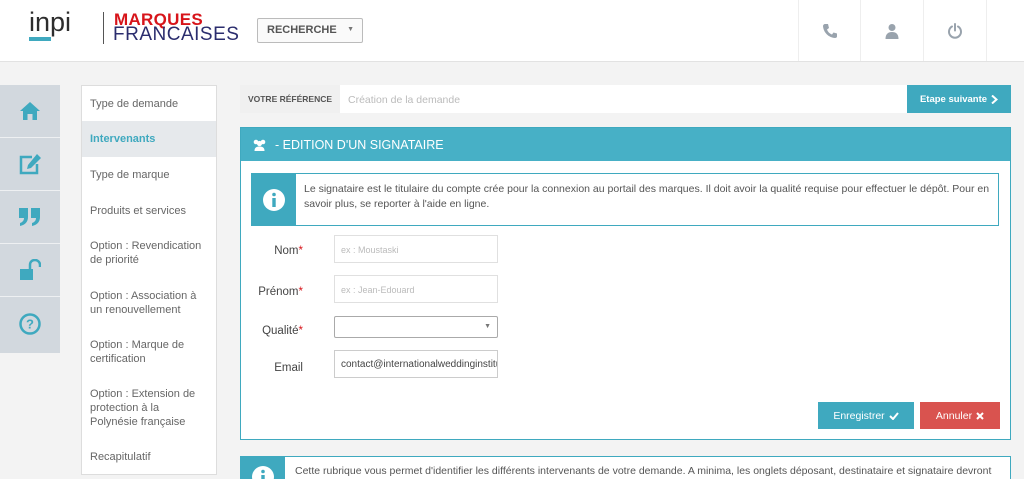 The image size is (1024, 479). I want to click on menu-item-marque-certification: Option : Marque de certification, so click(149, 352).